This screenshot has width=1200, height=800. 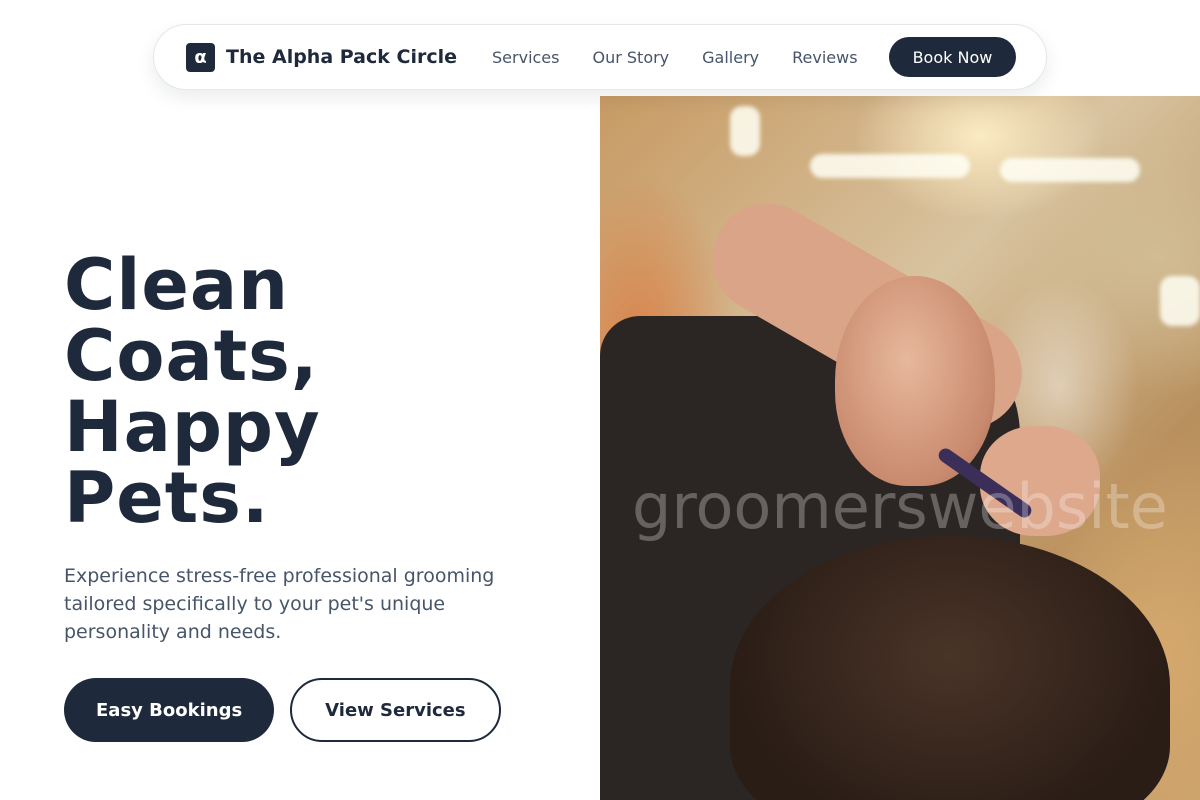 What do you see at coordinates (167, 498) in the screenshot?
I see `hero-title-line: Pets.` at bounding box center [167, 498].